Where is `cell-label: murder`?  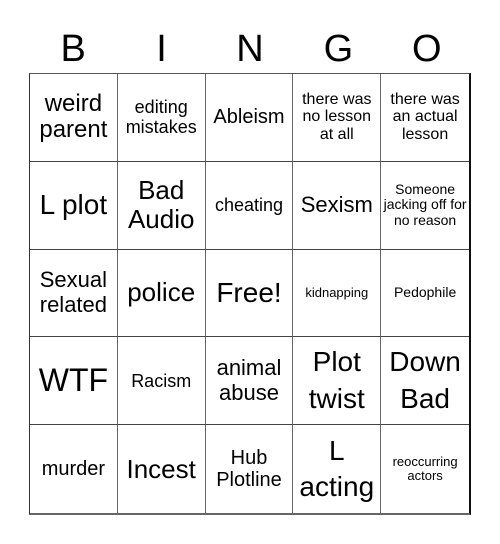 cell-label: murder is located at coordinates (73, 468).